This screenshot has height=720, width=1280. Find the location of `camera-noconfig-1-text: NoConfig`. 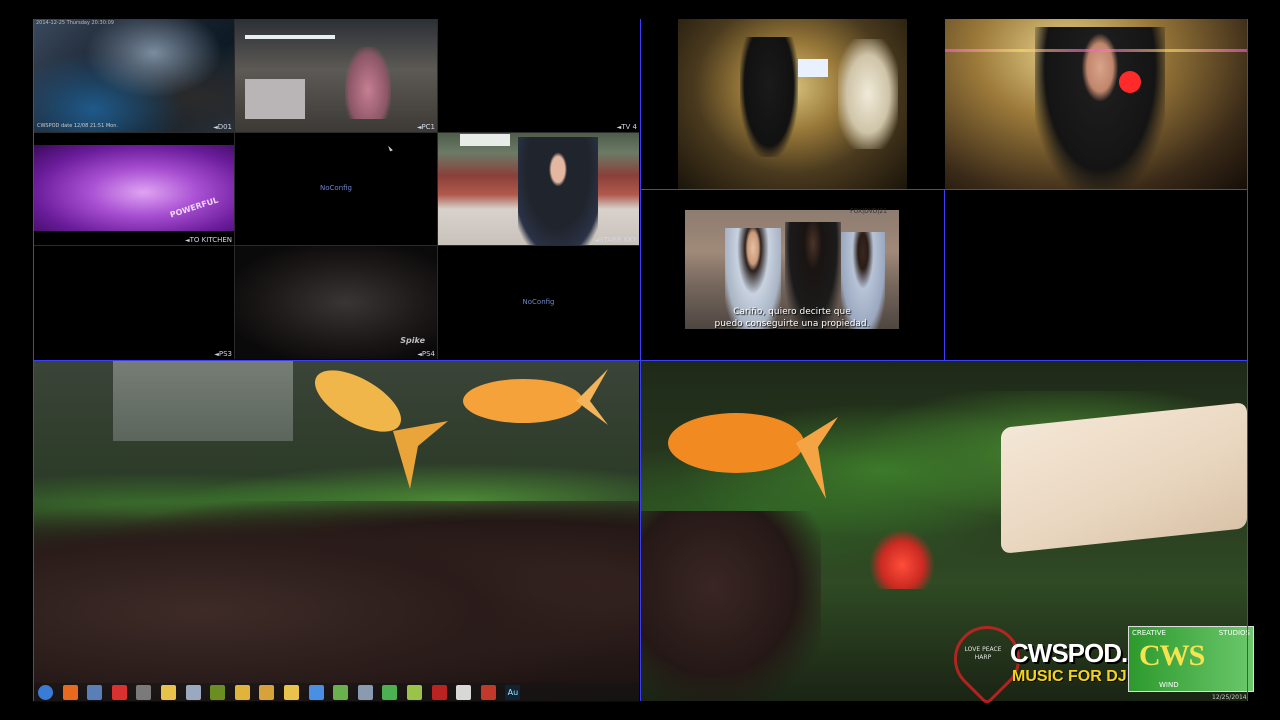

camera-noconfig-1-text: NoConfig is located at coordinates (336, 188).